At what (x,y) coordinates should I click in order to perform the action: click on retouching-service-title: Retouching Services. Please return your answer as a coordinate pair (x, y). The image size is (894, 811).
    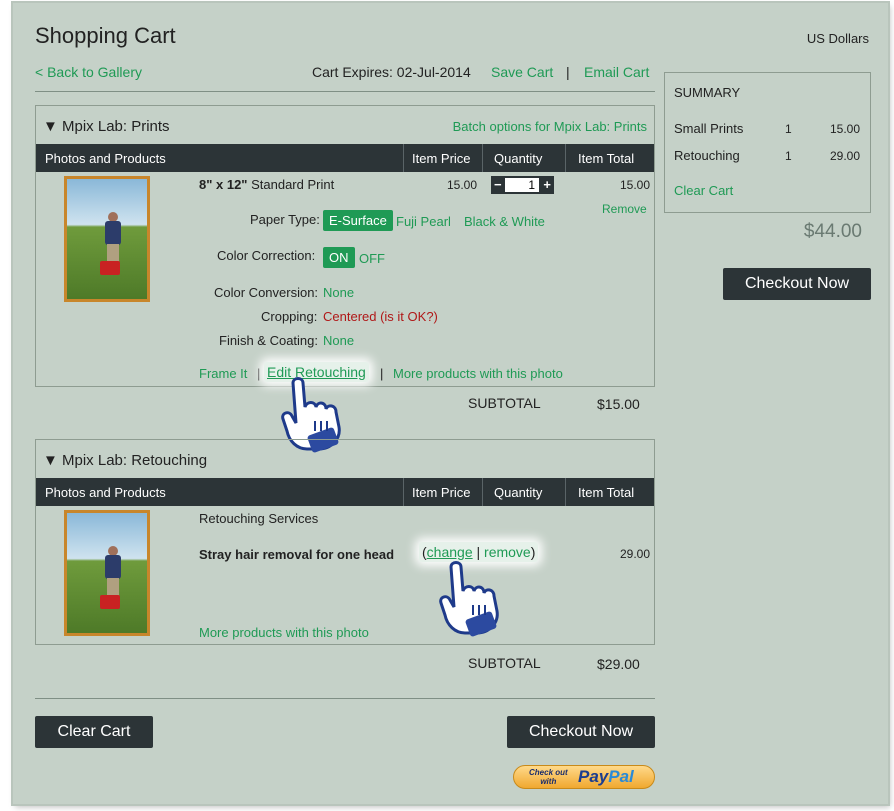
    Looking at the image, I should click on (259, 518).